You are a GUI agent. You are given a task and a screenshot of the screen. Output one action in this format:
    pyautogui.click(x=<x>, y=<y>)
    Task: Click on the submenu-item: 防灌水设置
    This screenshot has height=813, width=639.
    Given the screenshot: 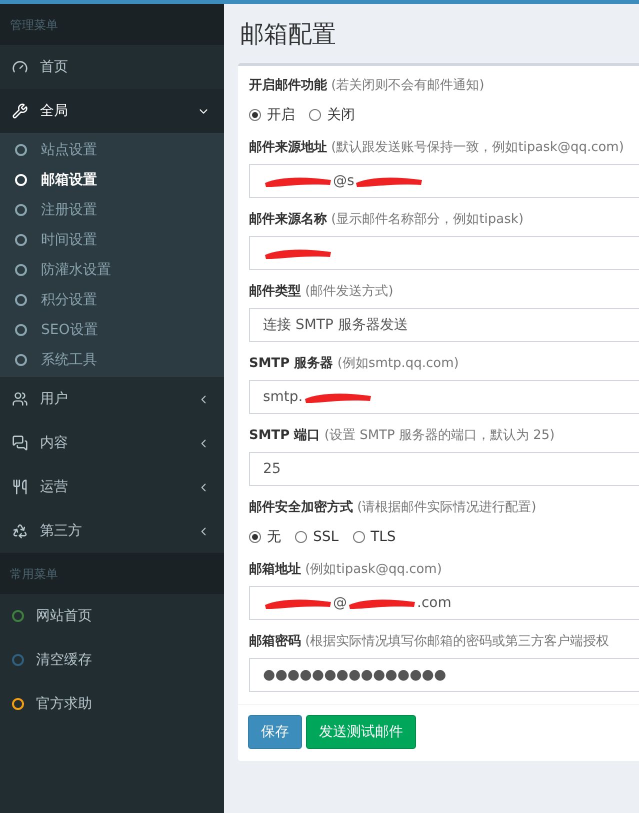 What is the action you would take?
    pyautogui.click(x=112, y=270)
    